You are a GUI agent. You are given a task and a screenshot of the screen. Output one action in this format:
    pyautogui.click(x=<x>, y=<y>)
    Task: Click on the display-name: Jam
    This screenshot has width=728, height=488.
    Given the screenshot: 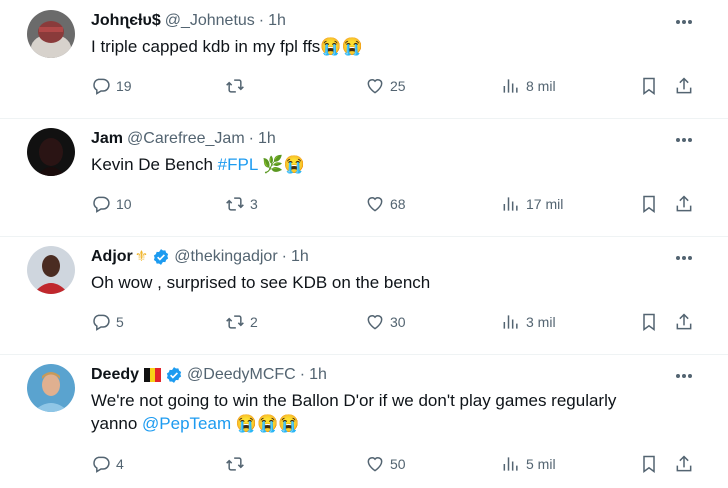 What is the action you would take?
    pyautogui.click(x=107, y=139)
    